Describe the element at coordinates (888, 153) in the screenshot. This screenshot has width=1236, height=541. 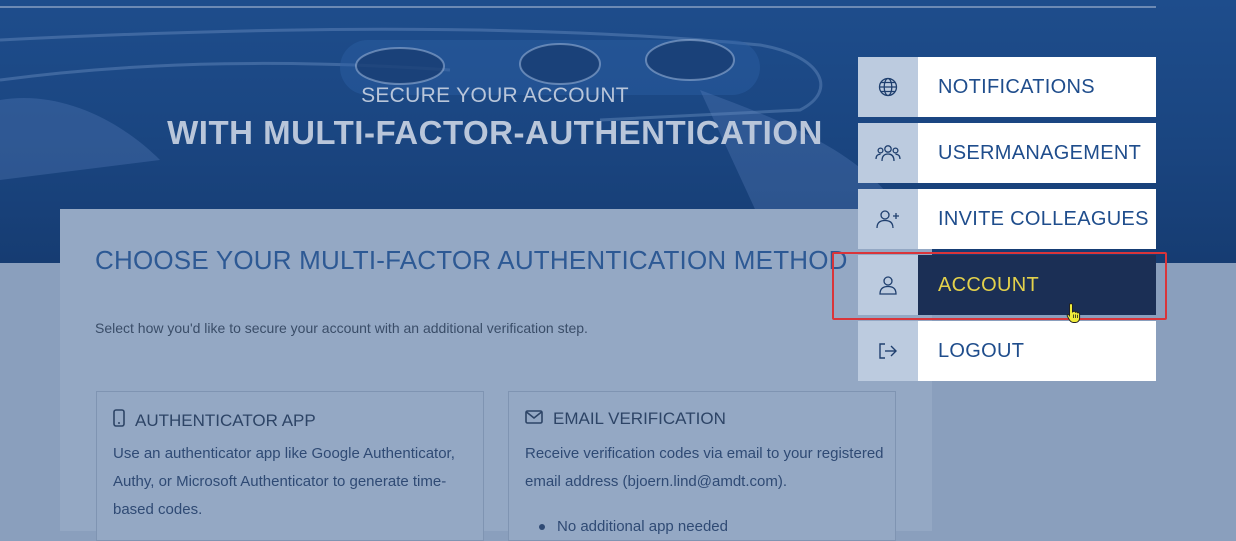
I see `users-icon` at that location.